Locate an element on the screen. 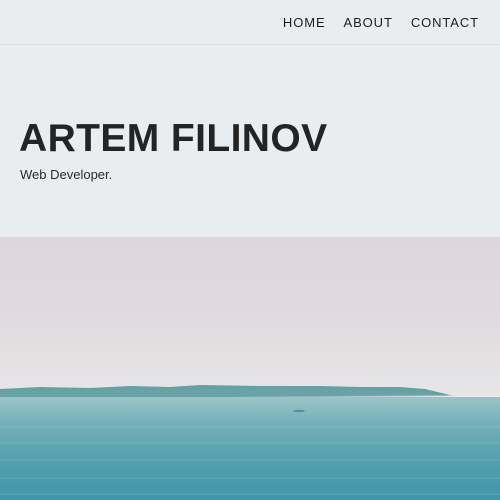 Image resolution: width=500 pixels, height=500 pixels. hero-section: ARTEM FILINOV Web Developer. is located at coordinates (173, 150).